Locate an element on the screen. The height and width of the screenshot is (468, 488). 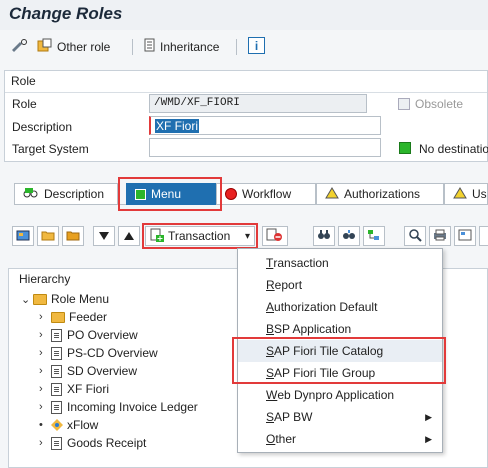
inheritance-button: Inheritance is located at coordinates (181, 46).